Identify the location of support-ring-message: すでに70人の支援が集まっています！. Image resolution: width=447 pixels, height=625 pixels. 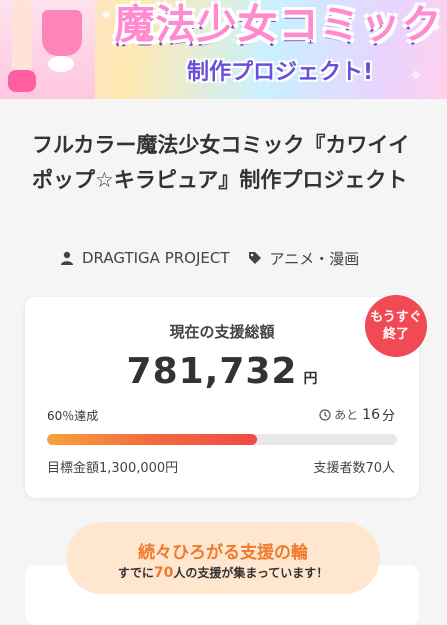
(223, 572).